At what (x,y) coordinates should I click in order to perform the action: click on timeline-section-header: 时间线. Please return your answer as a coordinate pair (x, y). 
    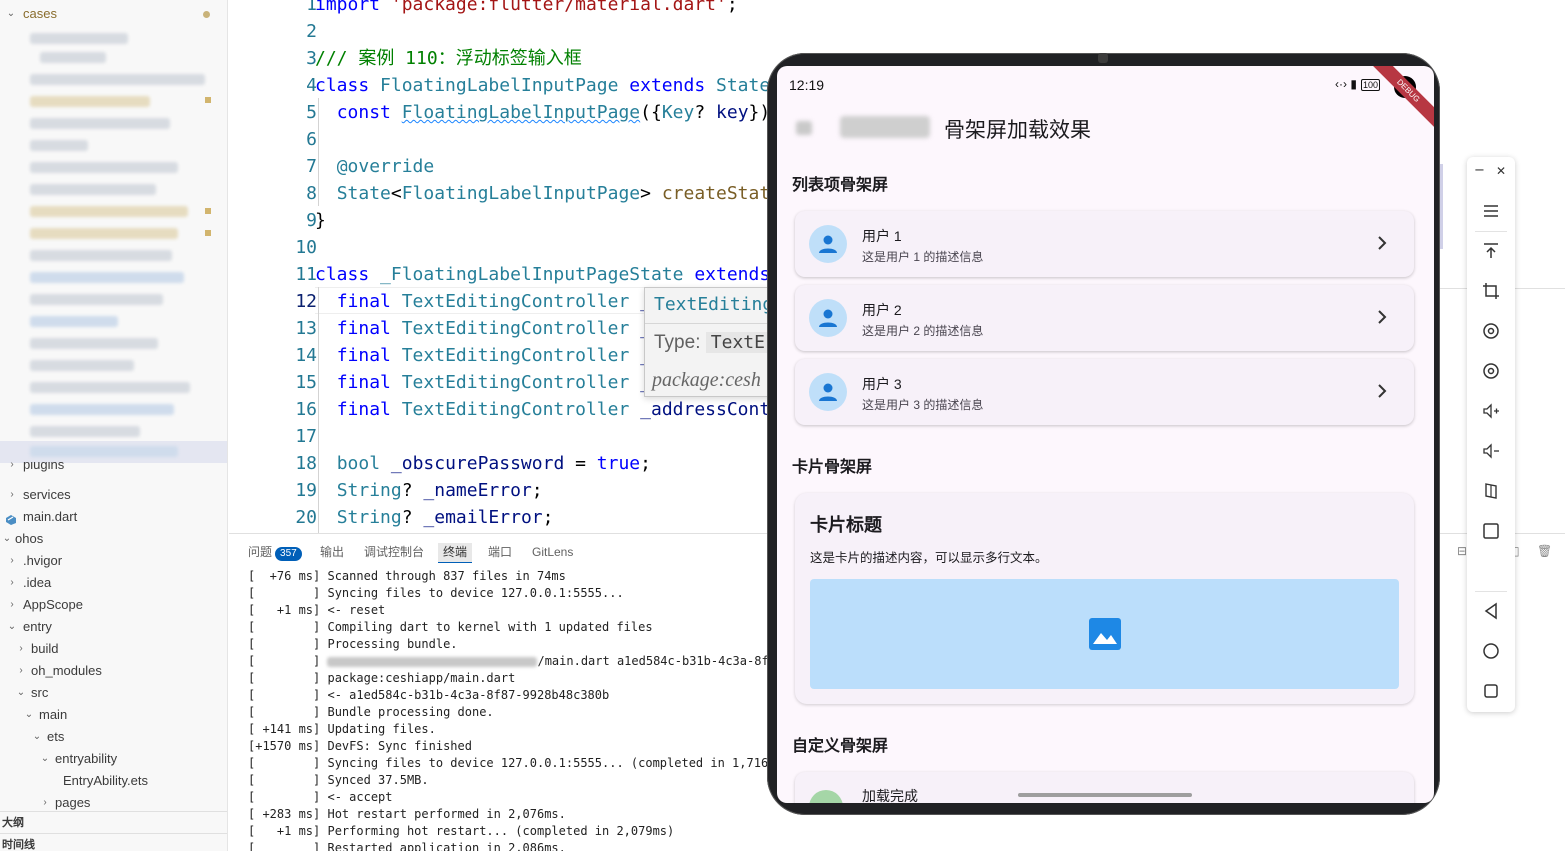
    Looking at the image, I should click on (113, 842).